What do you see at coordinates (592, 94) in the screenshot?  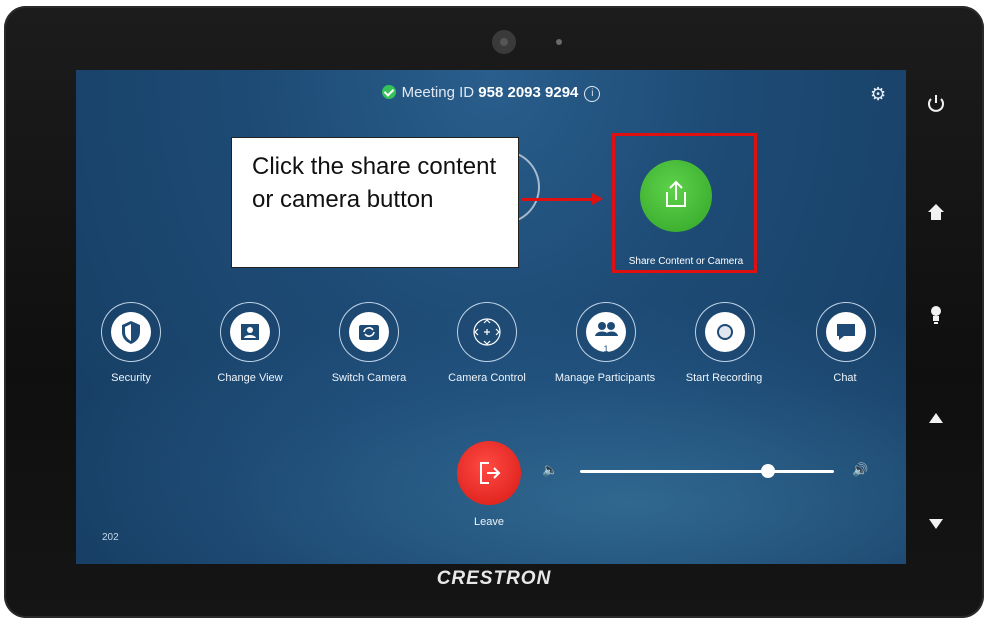 I see `info-icon: i` at bounding box center [592, 94].